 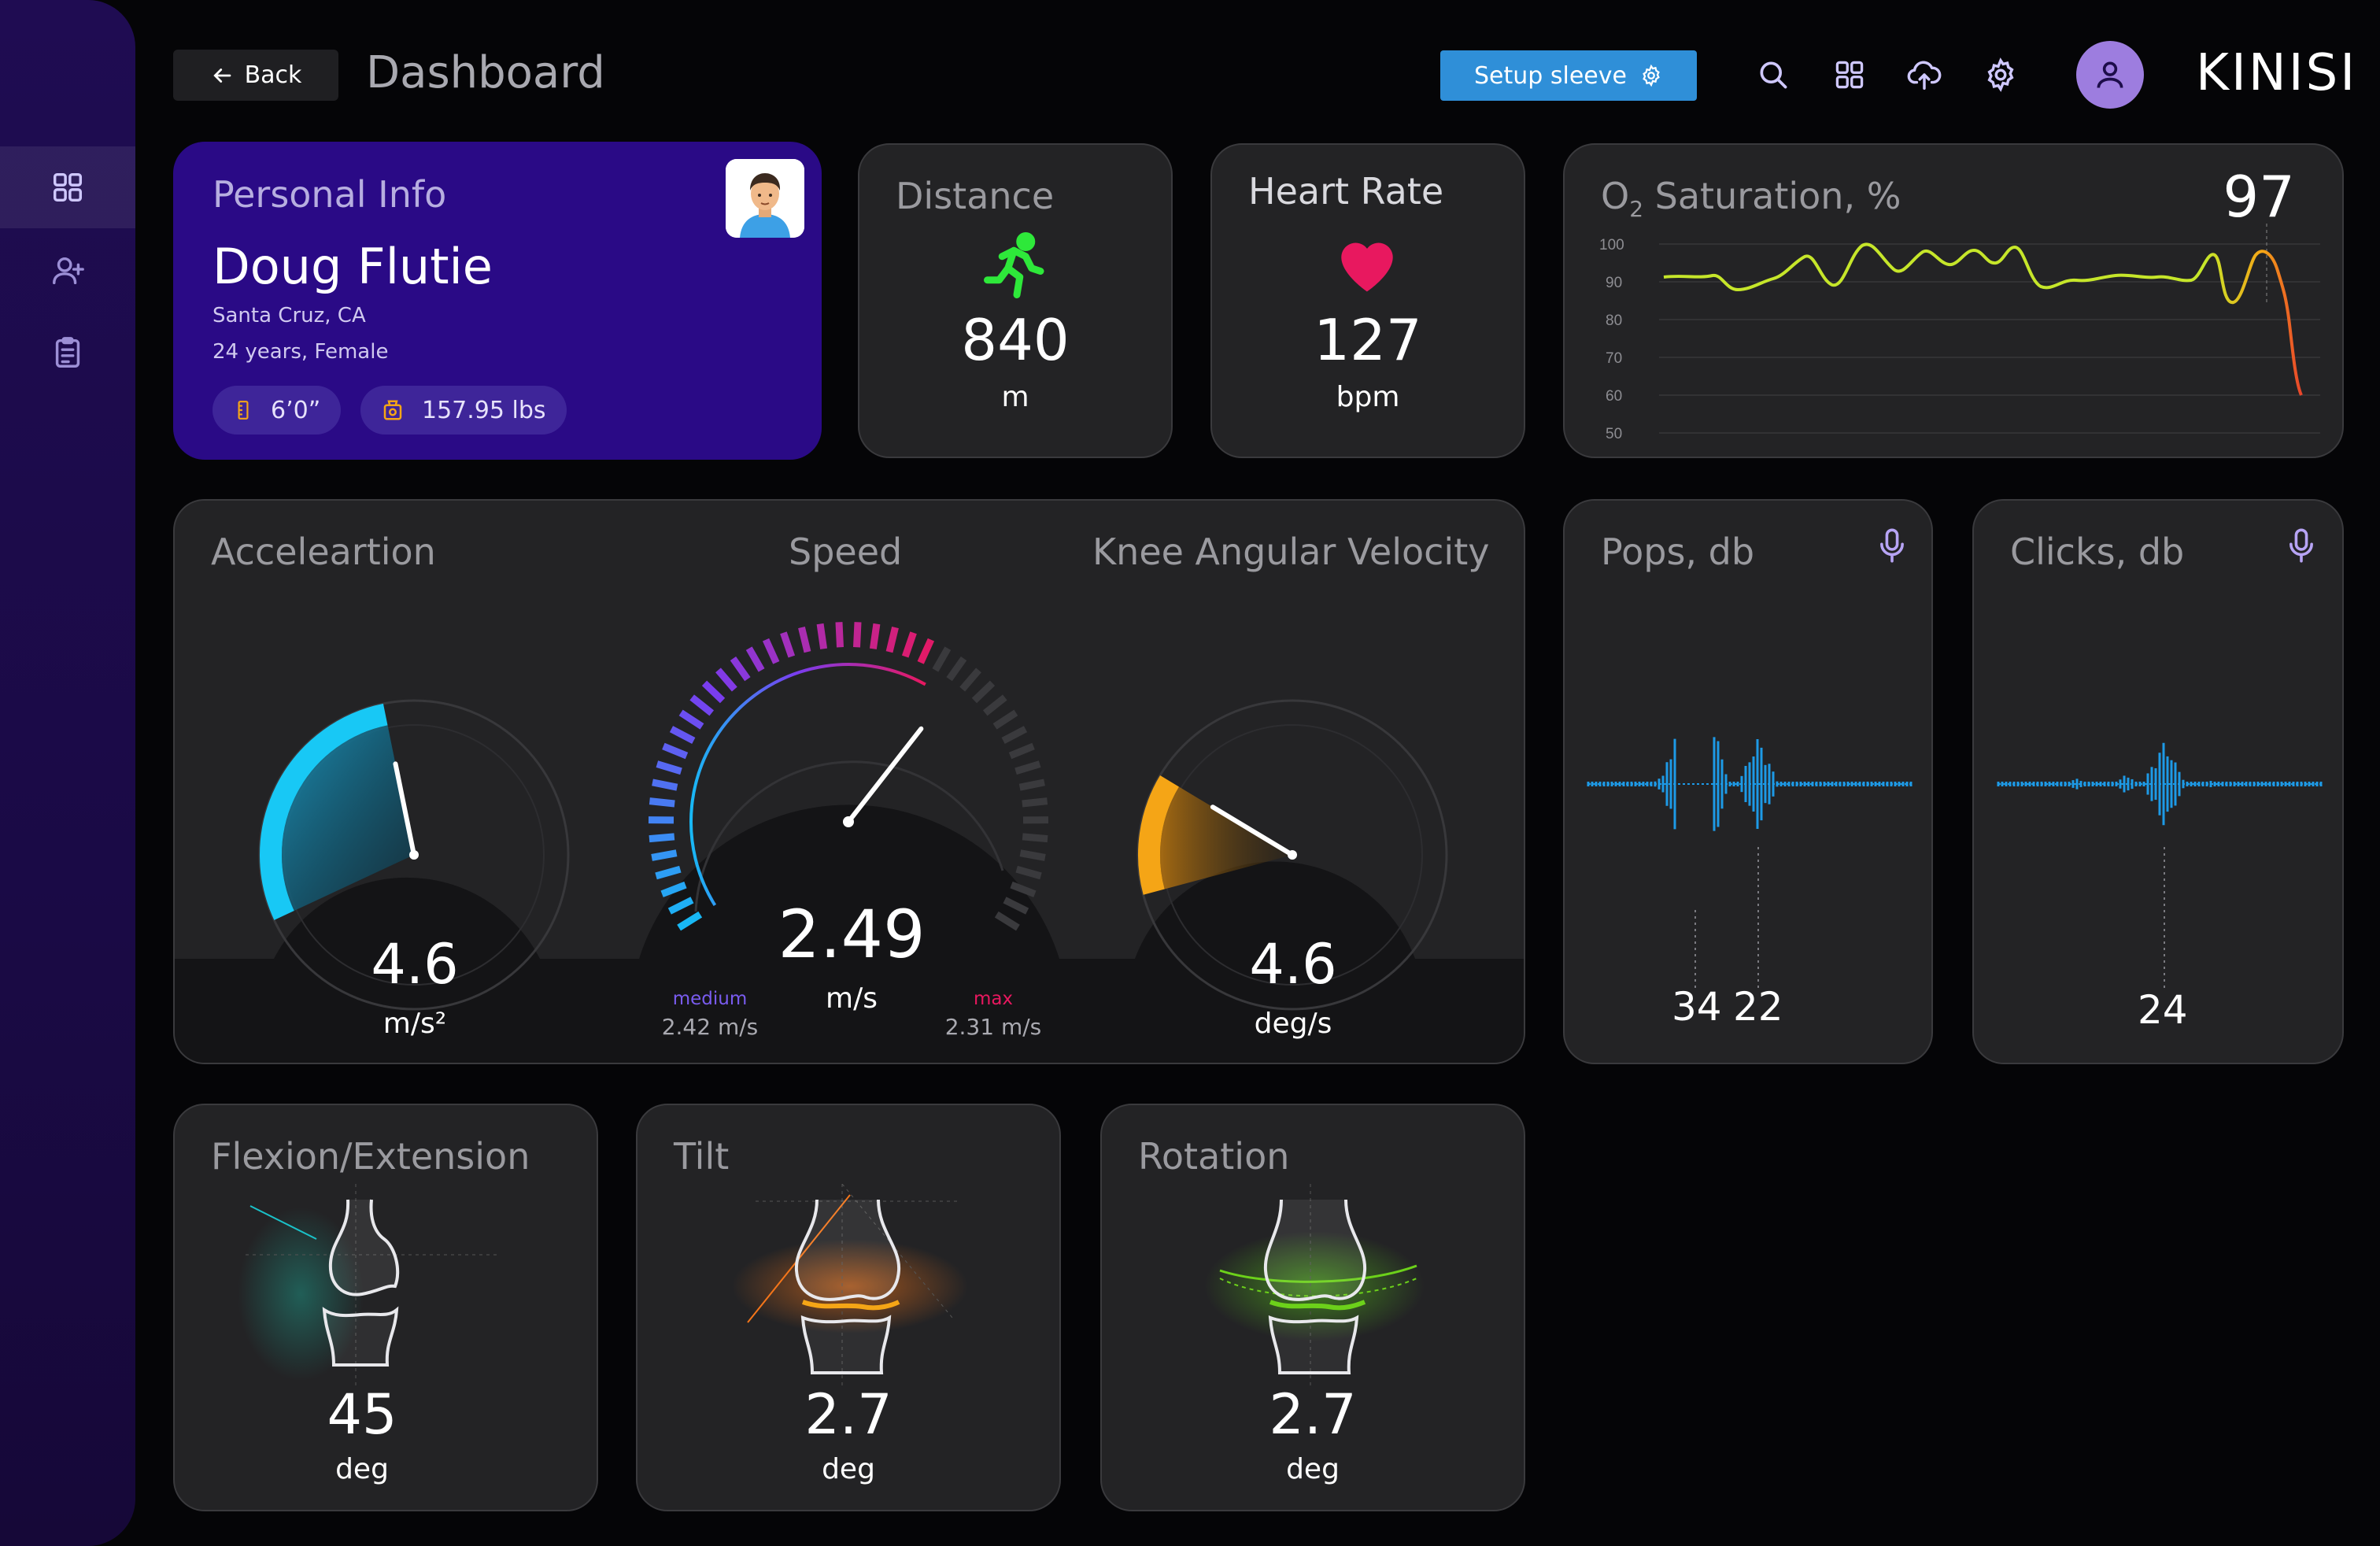 I want to click on page-title: Dashboard, so click(x=486, y=72).